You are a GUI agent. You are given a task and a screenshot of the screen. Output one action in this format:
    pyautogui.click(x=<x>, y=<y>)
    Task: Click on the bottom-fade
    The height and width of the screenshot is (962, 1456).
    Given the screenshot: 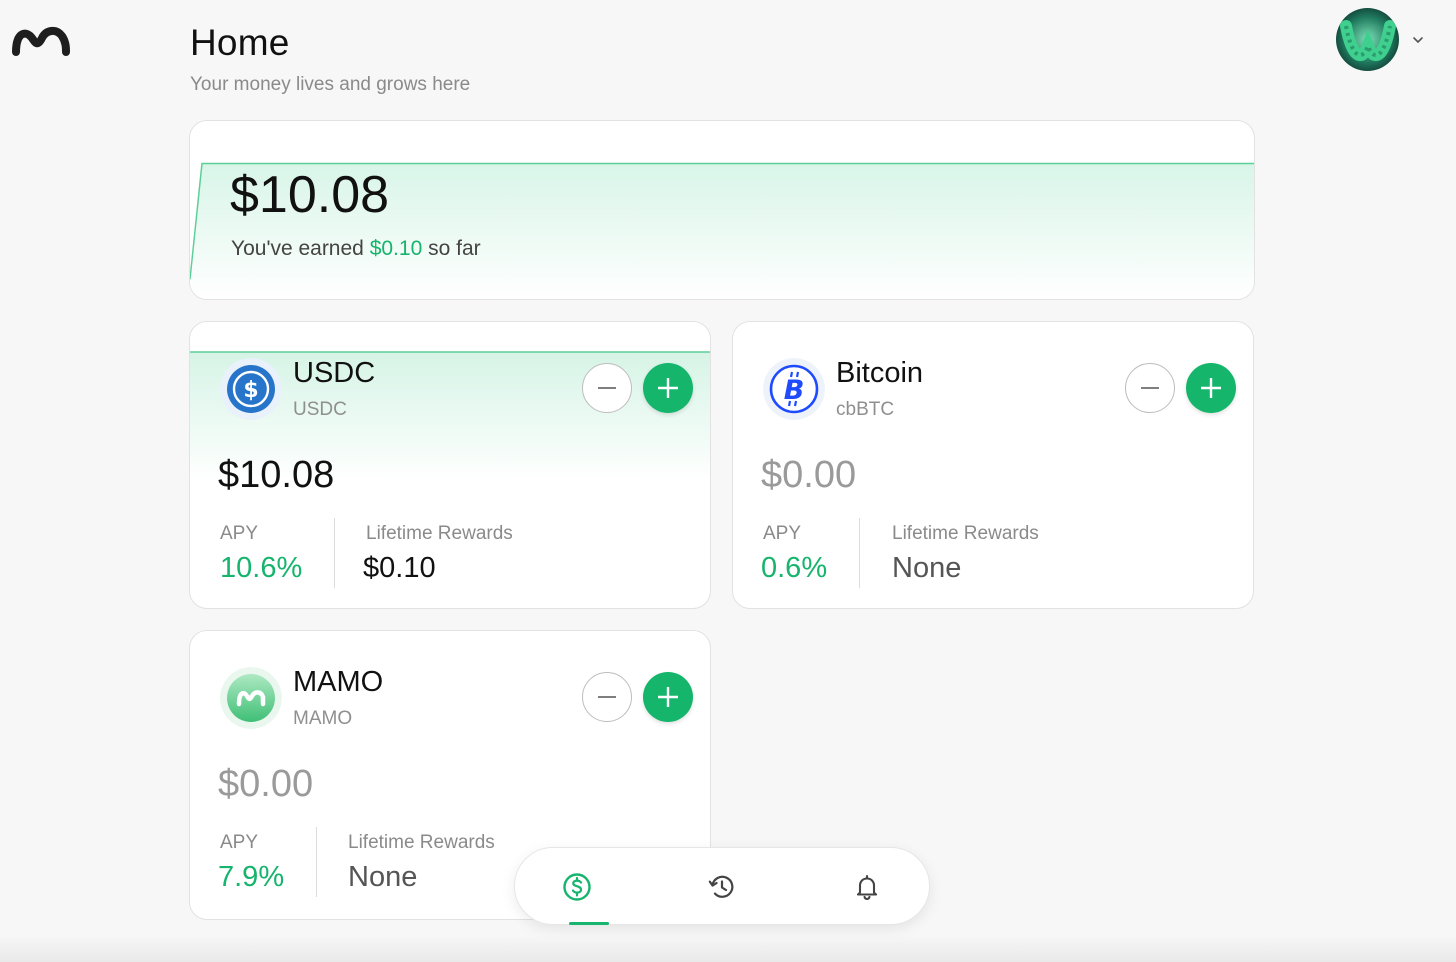 What is the action you would take?
    pyautogui.click(x=728, y=948)
    